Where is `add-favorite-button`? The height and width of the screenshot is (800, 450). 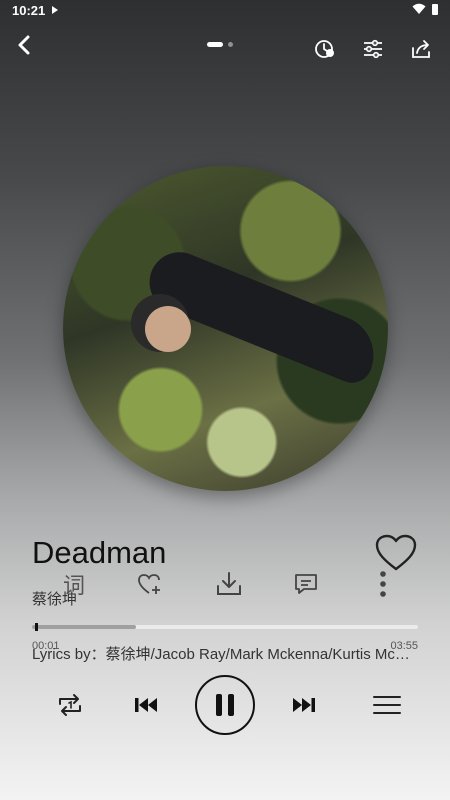
add-favorite-button is located at coordinates (150, 584).